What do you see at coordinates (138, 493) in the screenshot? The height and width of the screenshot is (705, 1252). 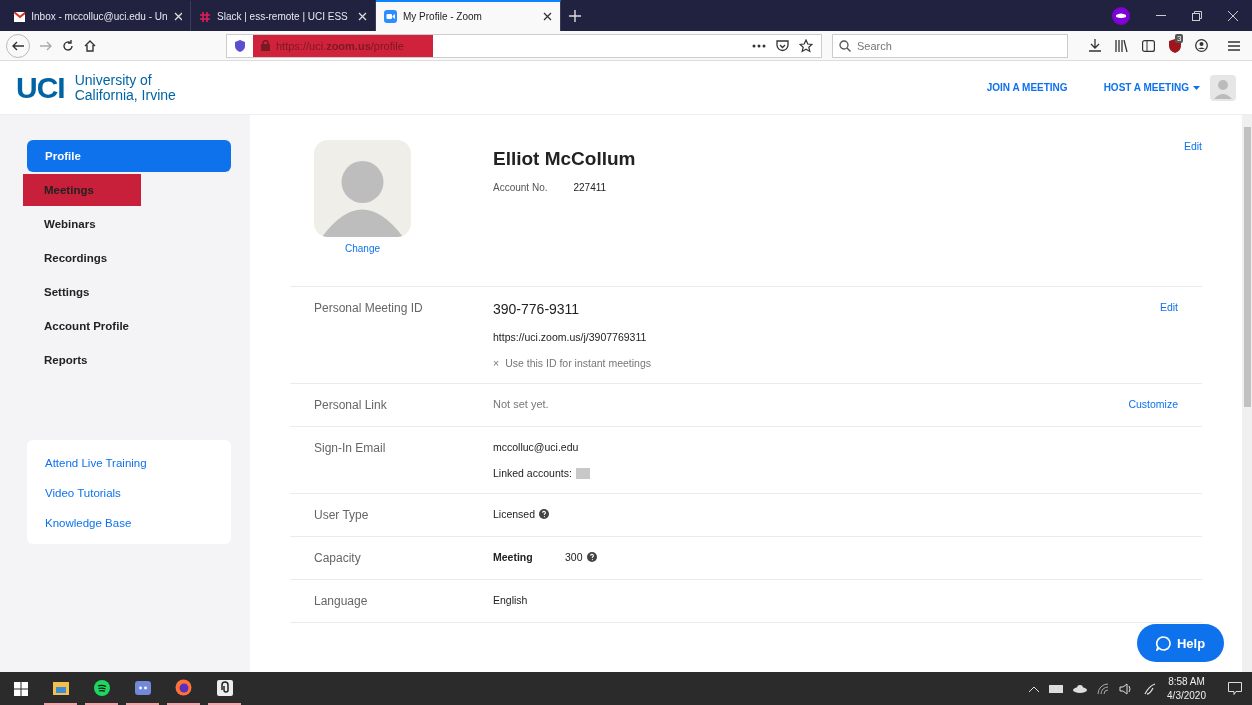 I see `help-link: Video Tutorials` at bounding box center [138, 493].